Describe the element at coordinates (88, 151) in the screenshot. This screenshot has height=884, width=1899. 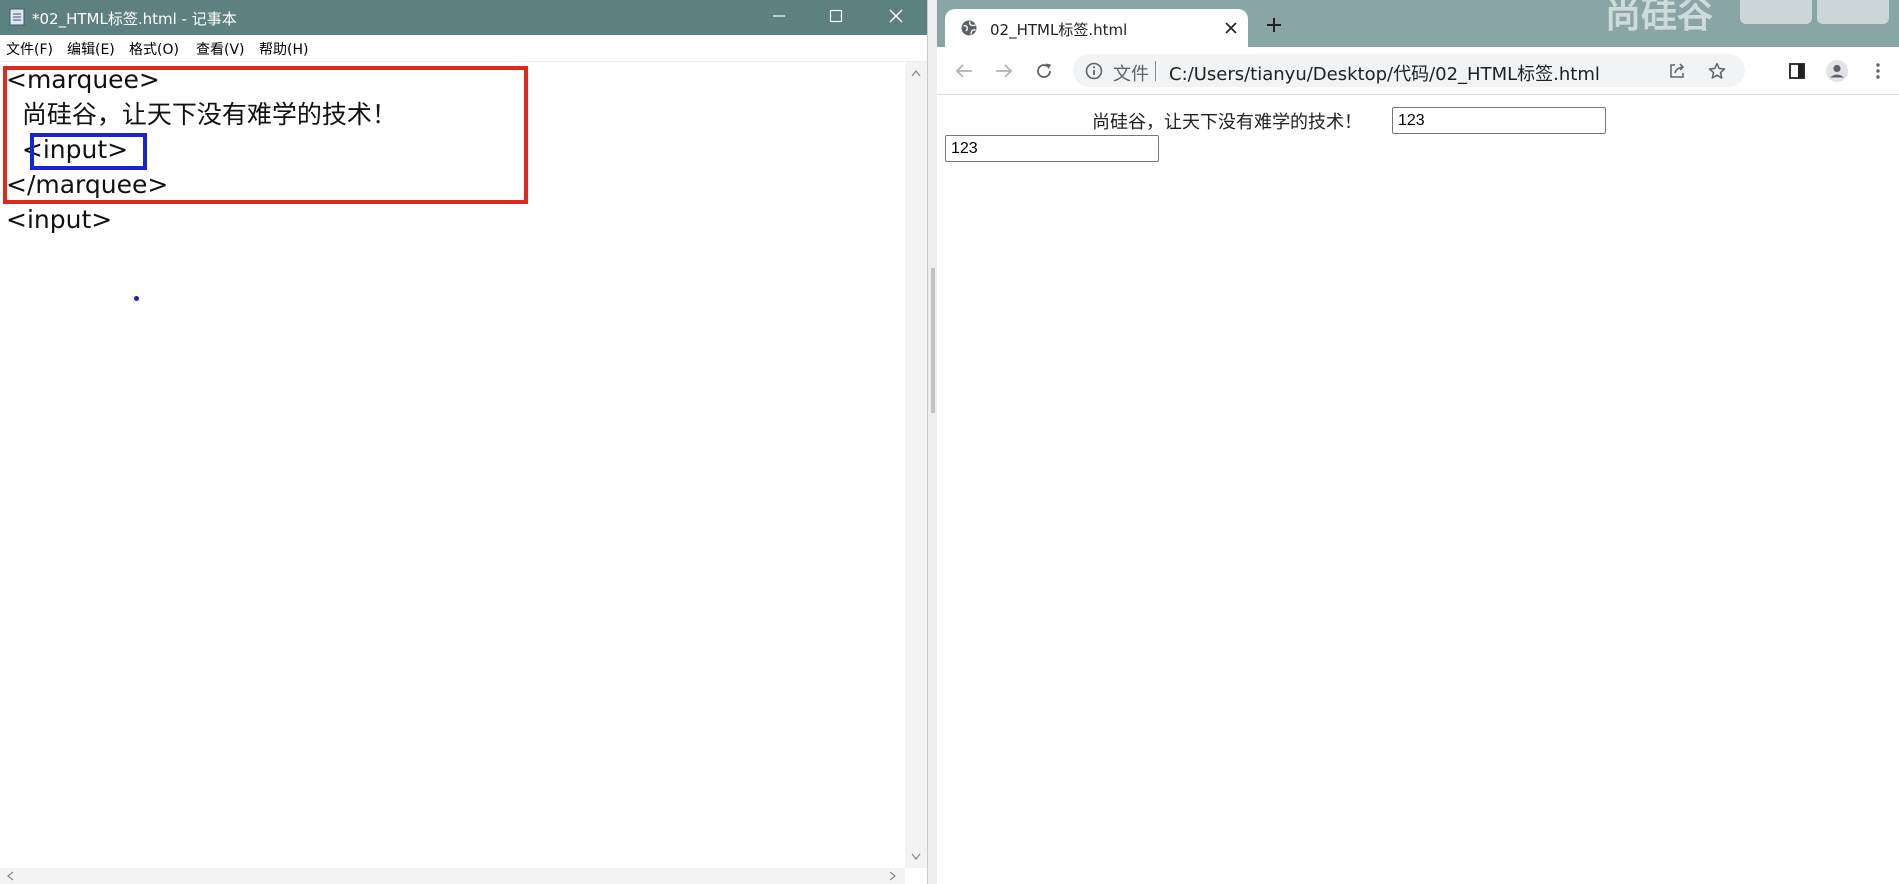
I see `blue-highlight-box` at that location.